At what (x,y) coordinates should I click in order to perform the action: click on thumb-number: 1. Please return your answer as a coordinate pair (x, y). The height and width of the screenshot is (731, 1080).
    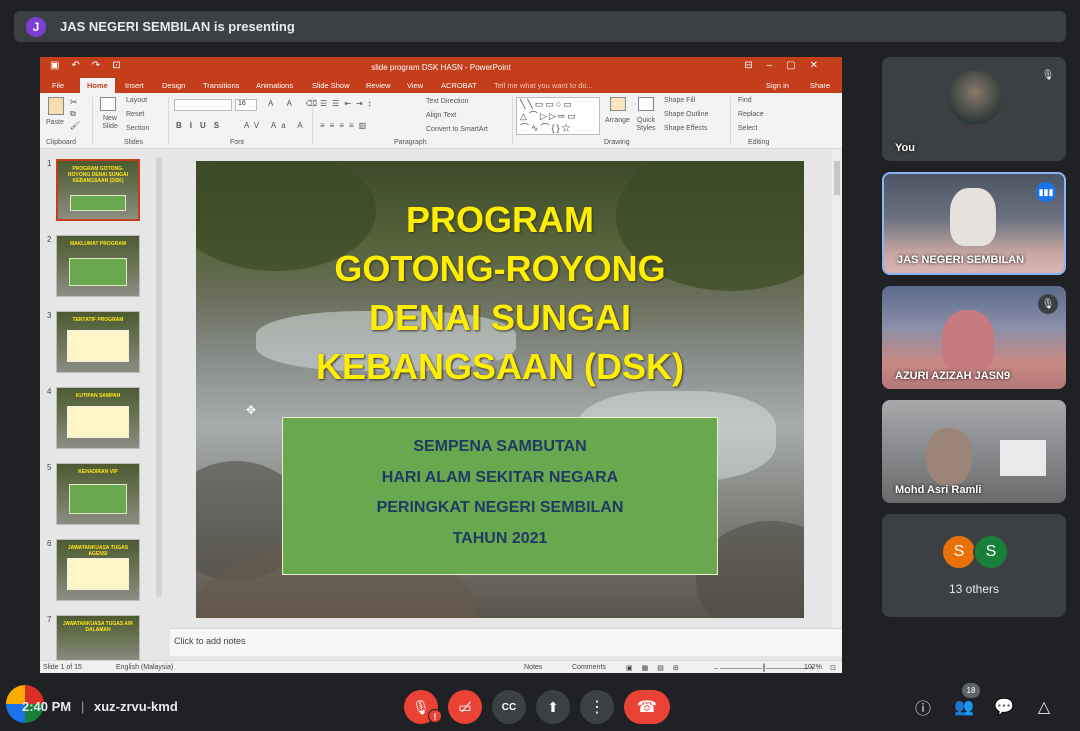
    Looking at the image, I should click on (49, 163).